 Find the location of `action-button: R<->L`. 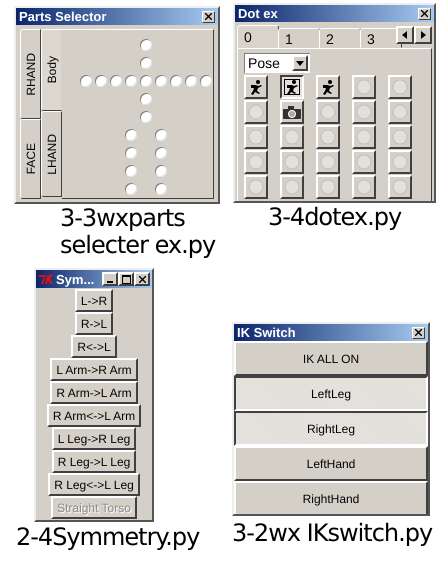

action-button: R<->L is located at coordinates (94, 346).